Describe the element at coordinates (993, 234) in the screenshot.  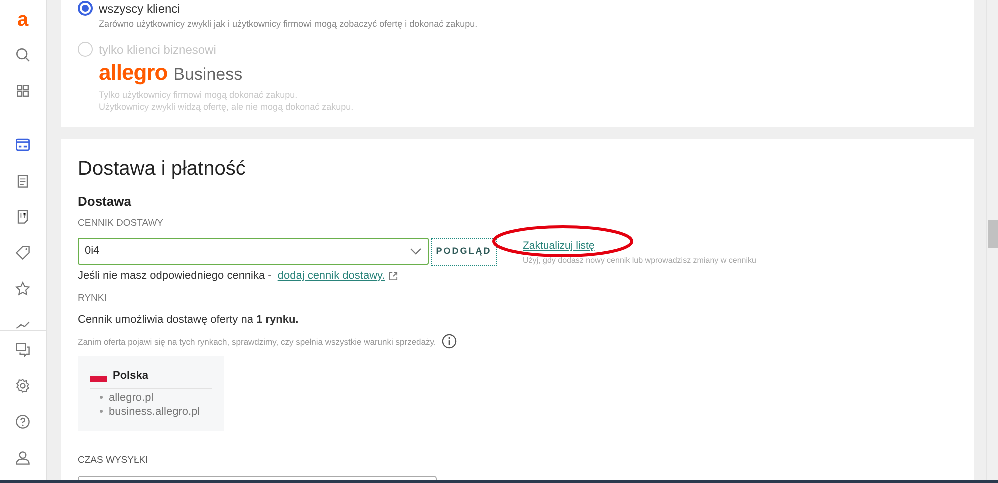
I see `scrollbar-thumb` at that location.